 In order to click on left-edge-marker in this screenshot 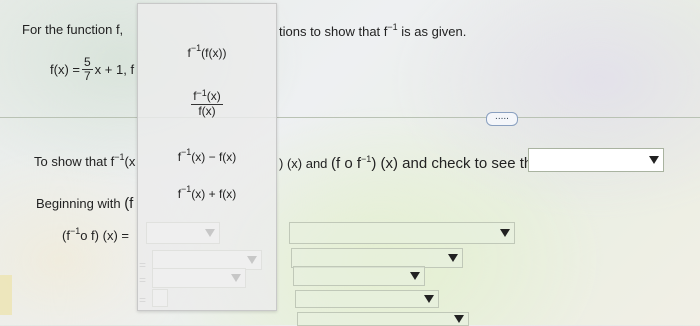, I will do `click(6, 295)`.